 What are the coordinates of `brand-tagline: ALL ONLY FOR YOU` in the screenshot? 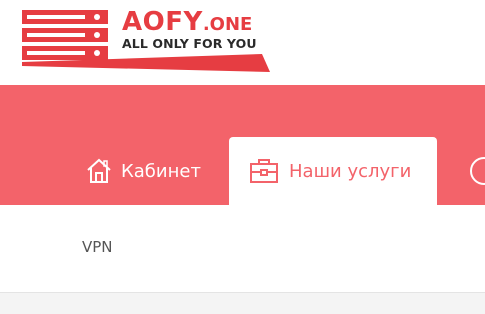 It's located at (189, 43).